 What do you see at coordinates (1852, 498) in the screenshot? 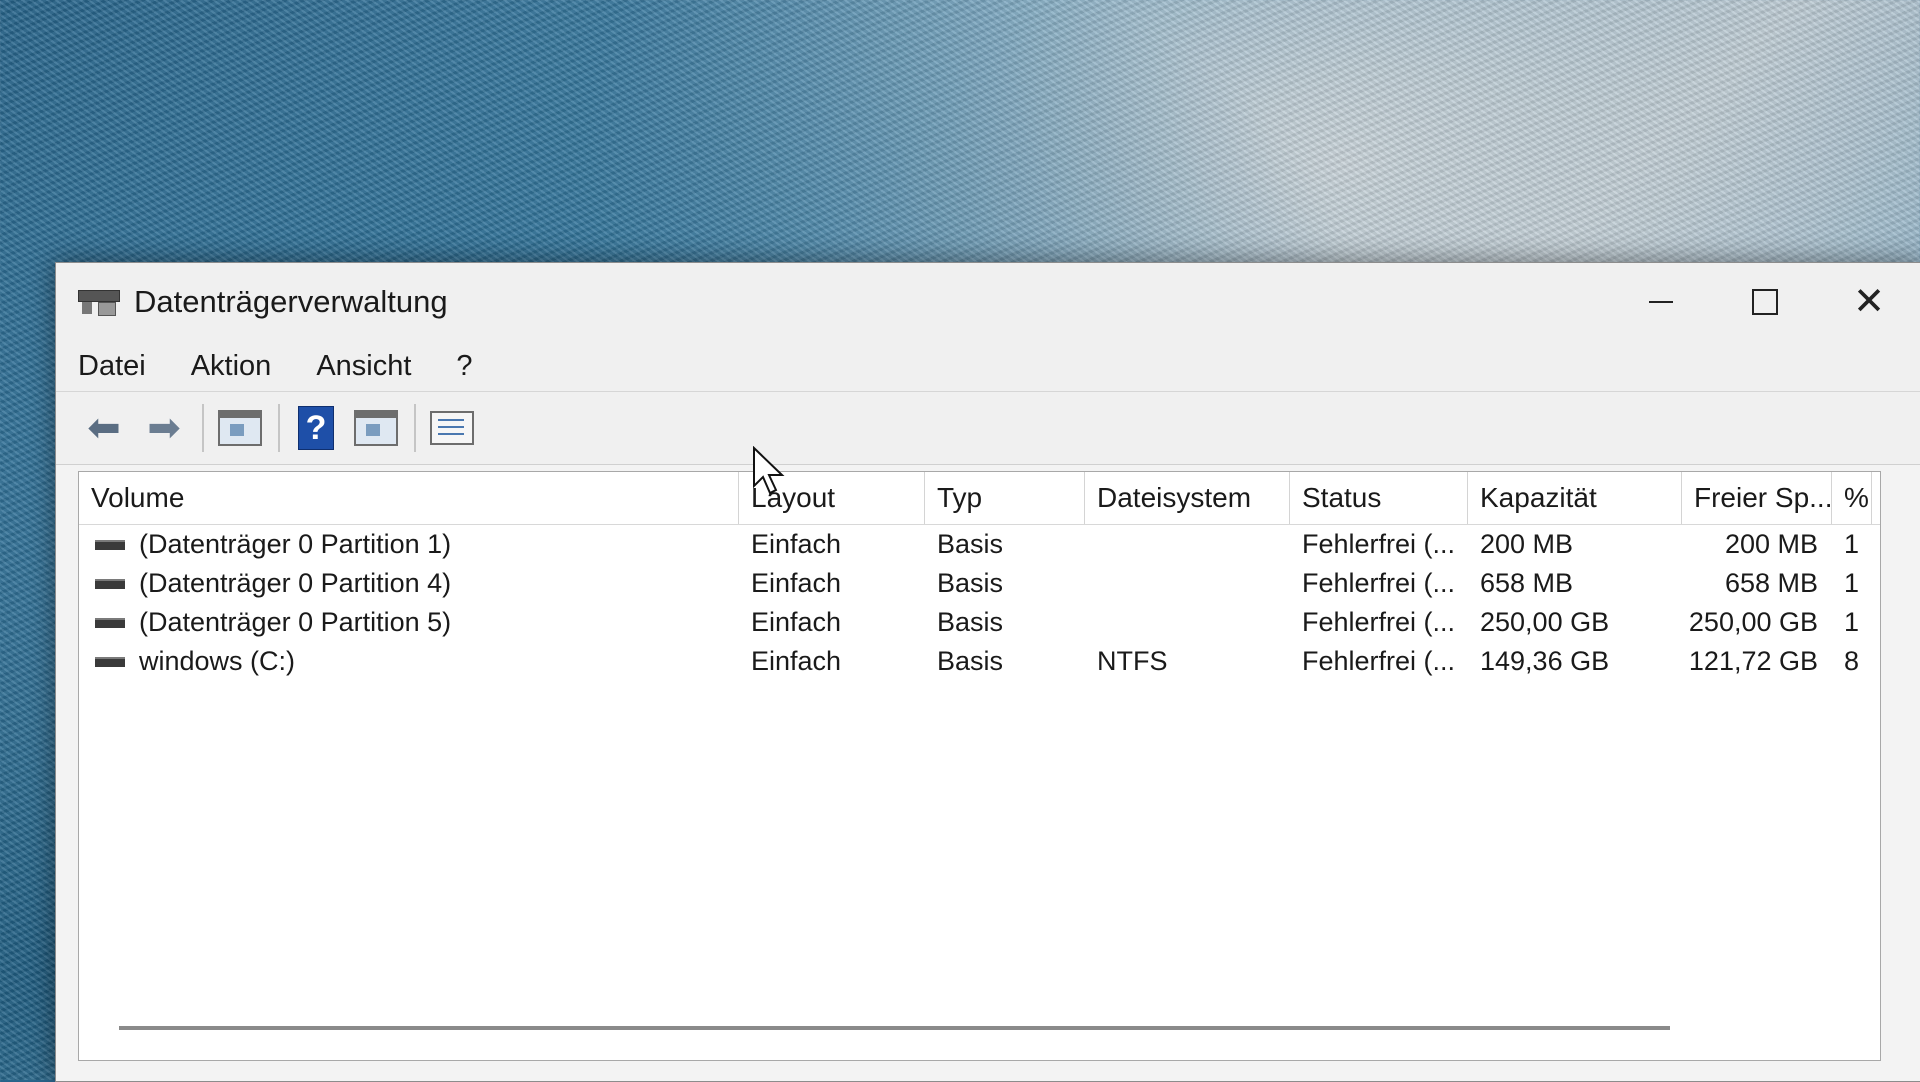
I see `column-header-percent: %` at bounding box center [1852, 498].